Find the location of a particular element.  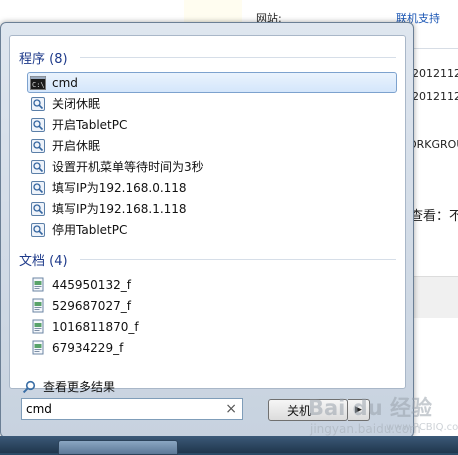

install-date-text: -2012112 is located at coordinates (433, 73).